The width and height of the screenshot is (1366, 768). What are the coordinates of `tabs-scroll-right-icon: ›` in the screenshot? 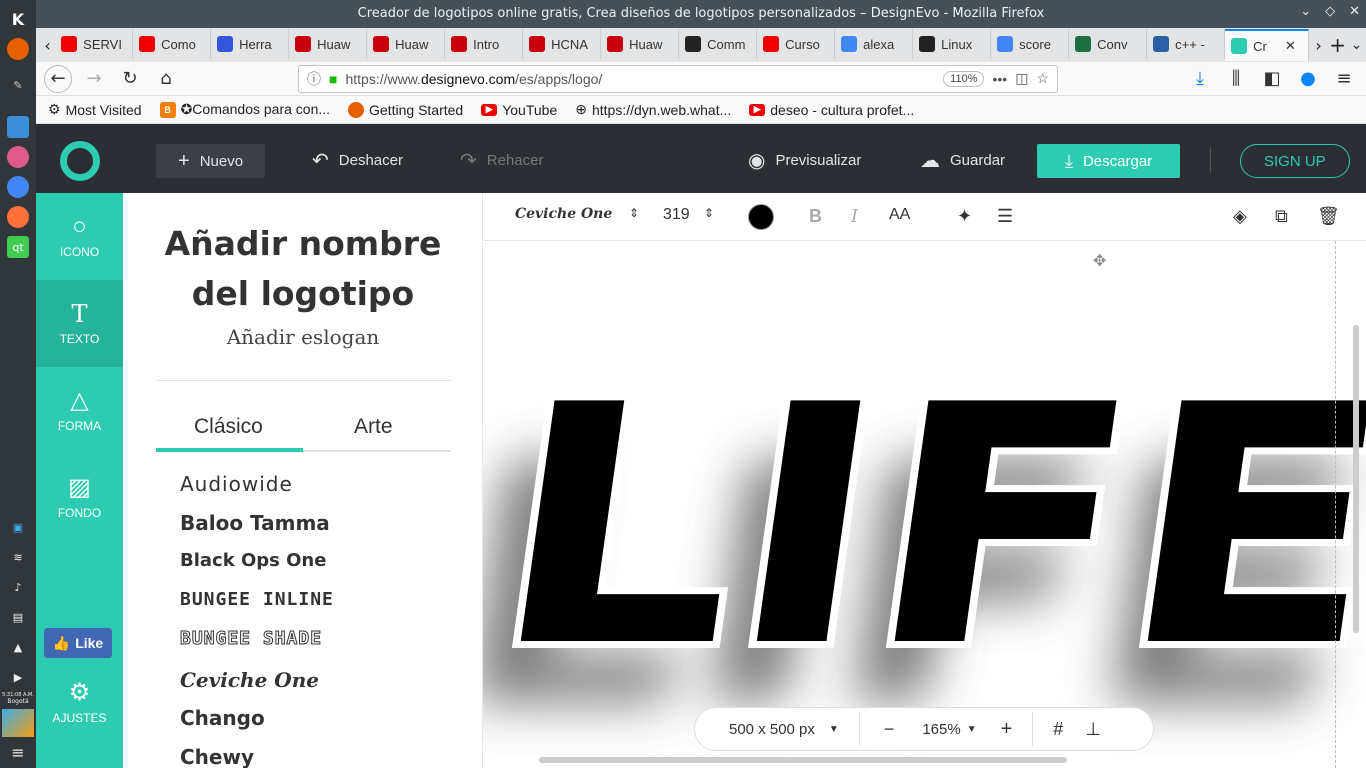 It's located at (1318, 45).